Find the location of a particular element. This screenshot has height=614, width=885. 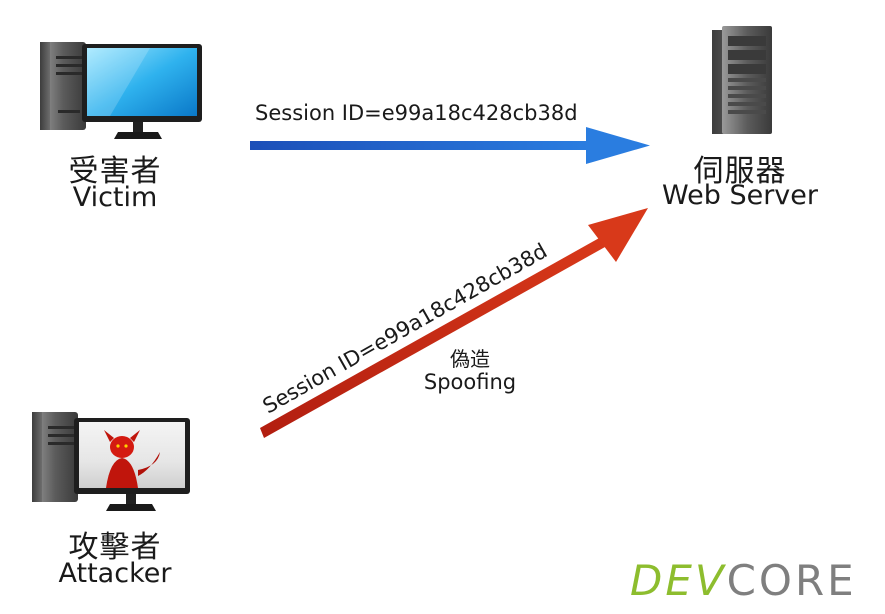

server-icon is located at coordinates (742, 80).